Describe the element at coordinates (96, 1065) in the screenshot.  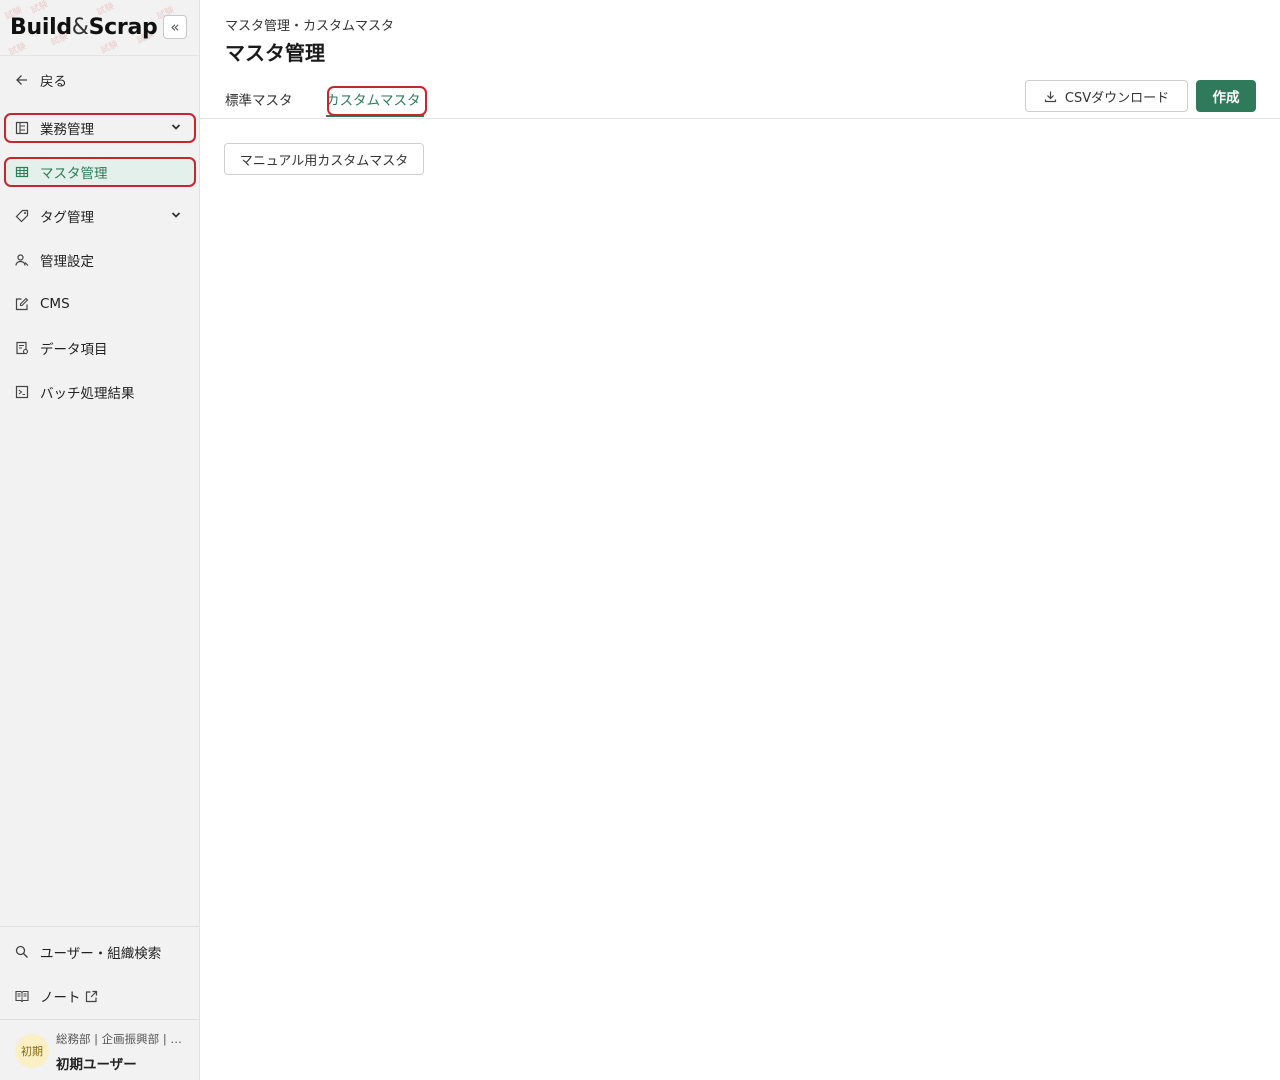
I see `user-name: 初期ユーザー` at that location.